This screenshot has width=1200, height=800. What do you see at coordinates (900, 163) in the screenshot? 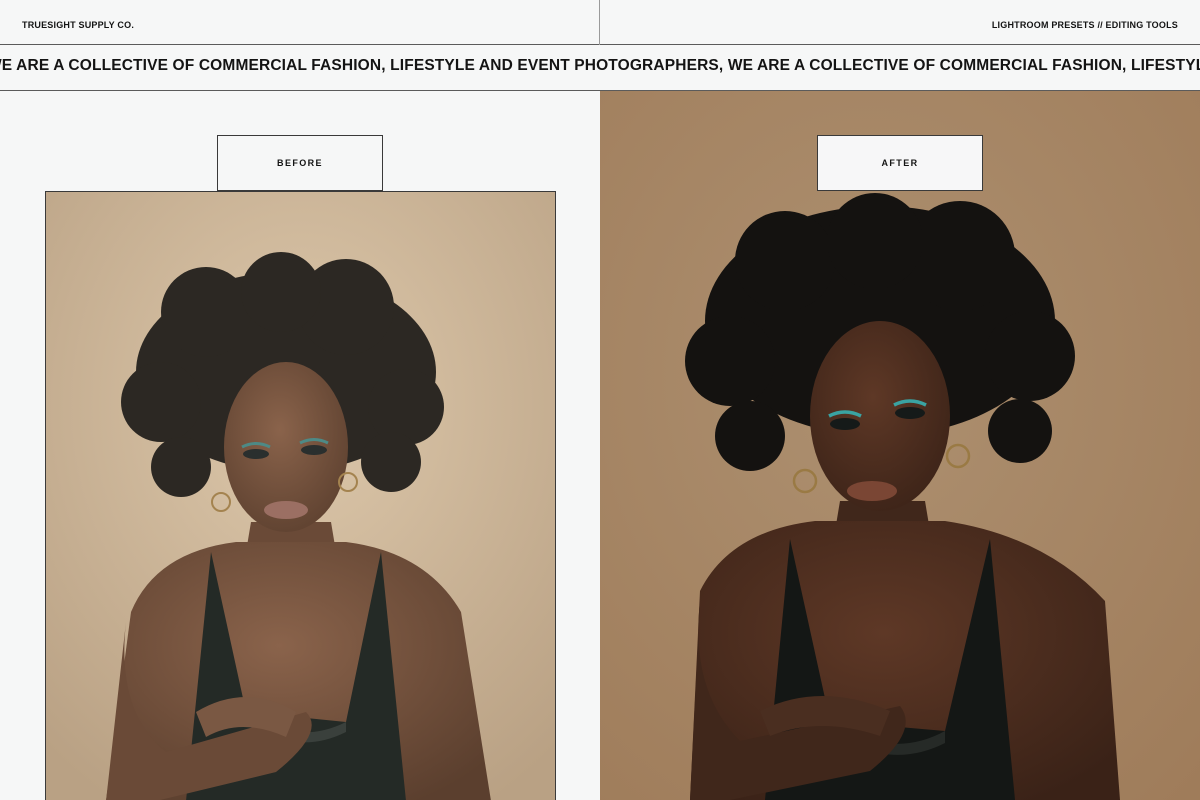
I see `after-label: AFTER` at bounding box center [900, 163].